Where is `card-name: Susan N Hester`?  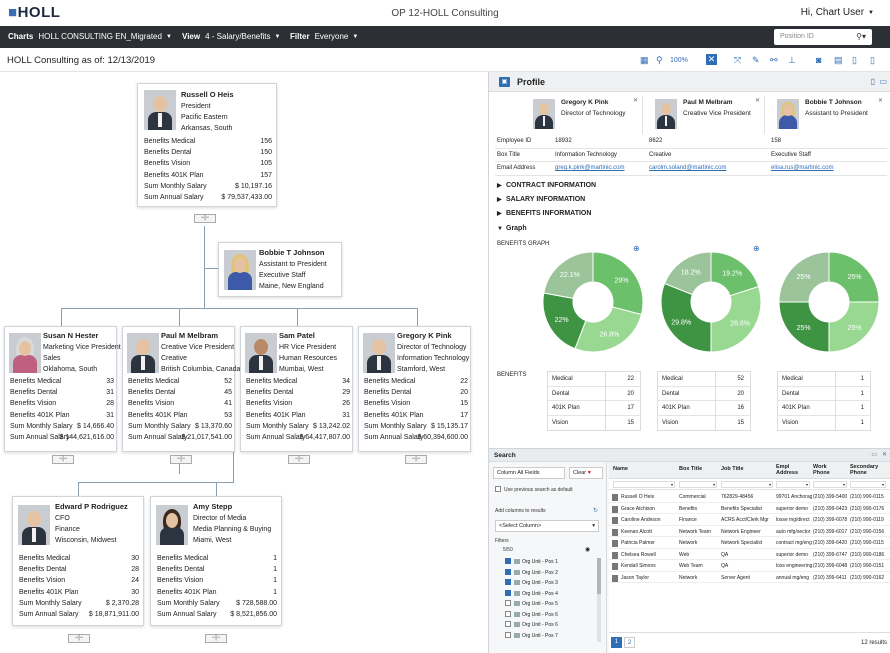 card-name: Susan N Hester is located at coordinates (71, 335).